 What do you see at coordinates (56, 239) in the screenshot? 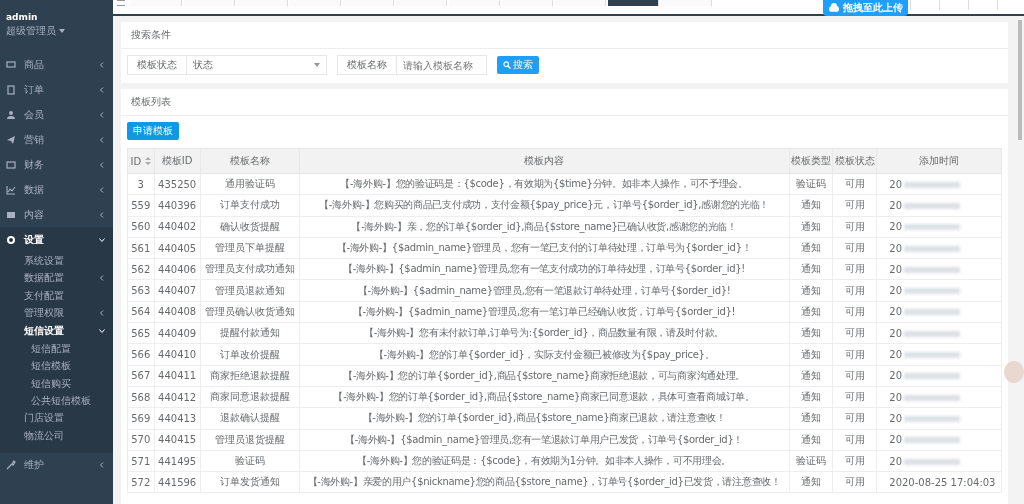
I see `sidebar-item: 设置` at bounding box center [56, 239].